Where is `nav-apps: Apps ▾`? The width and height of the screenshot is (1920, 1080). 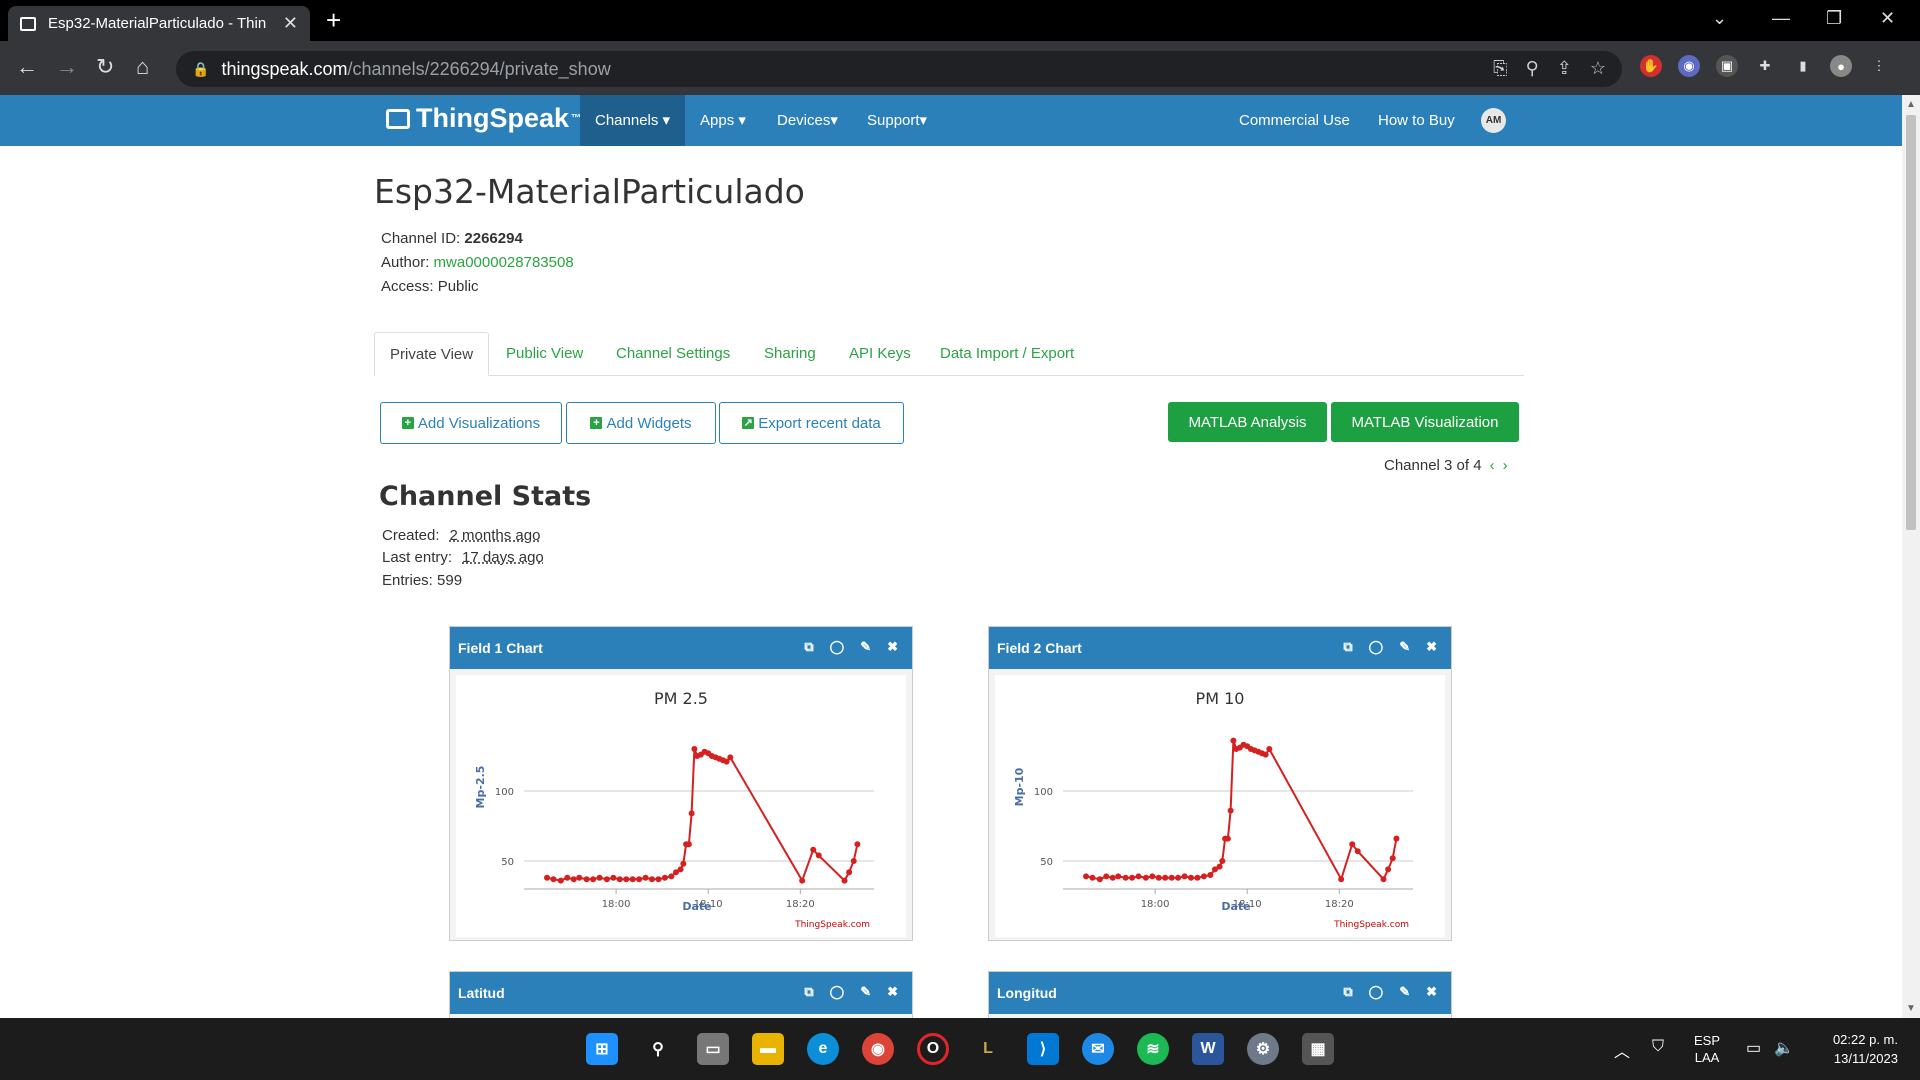 nav-apps: Apps ▾ is located at coordinates (723, 120).